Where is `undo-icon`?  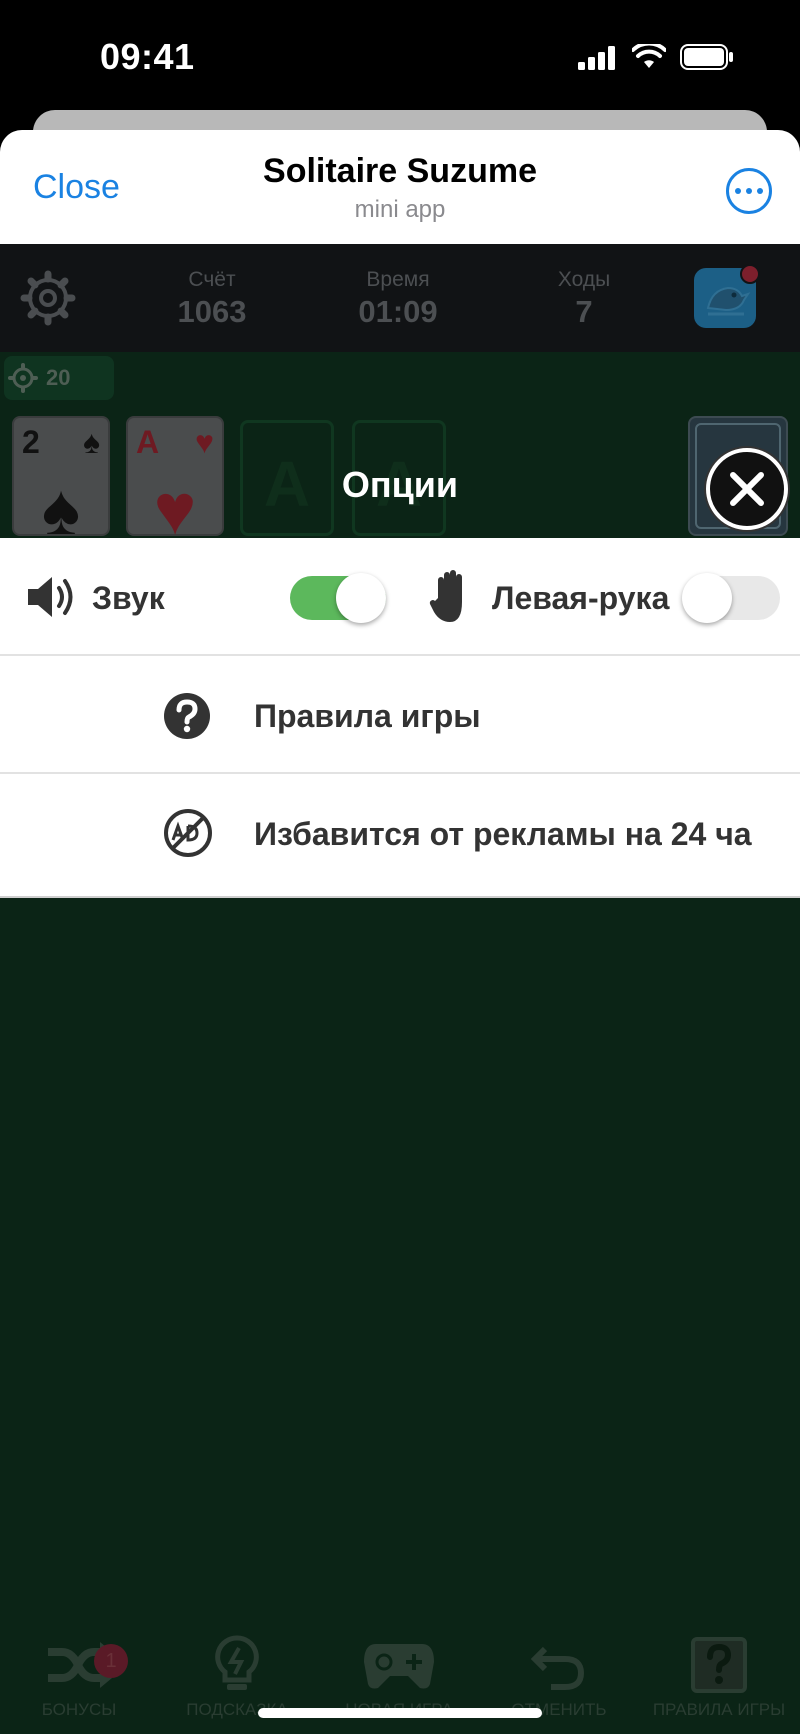
undo-icon is located at coordinates (558, 1668).